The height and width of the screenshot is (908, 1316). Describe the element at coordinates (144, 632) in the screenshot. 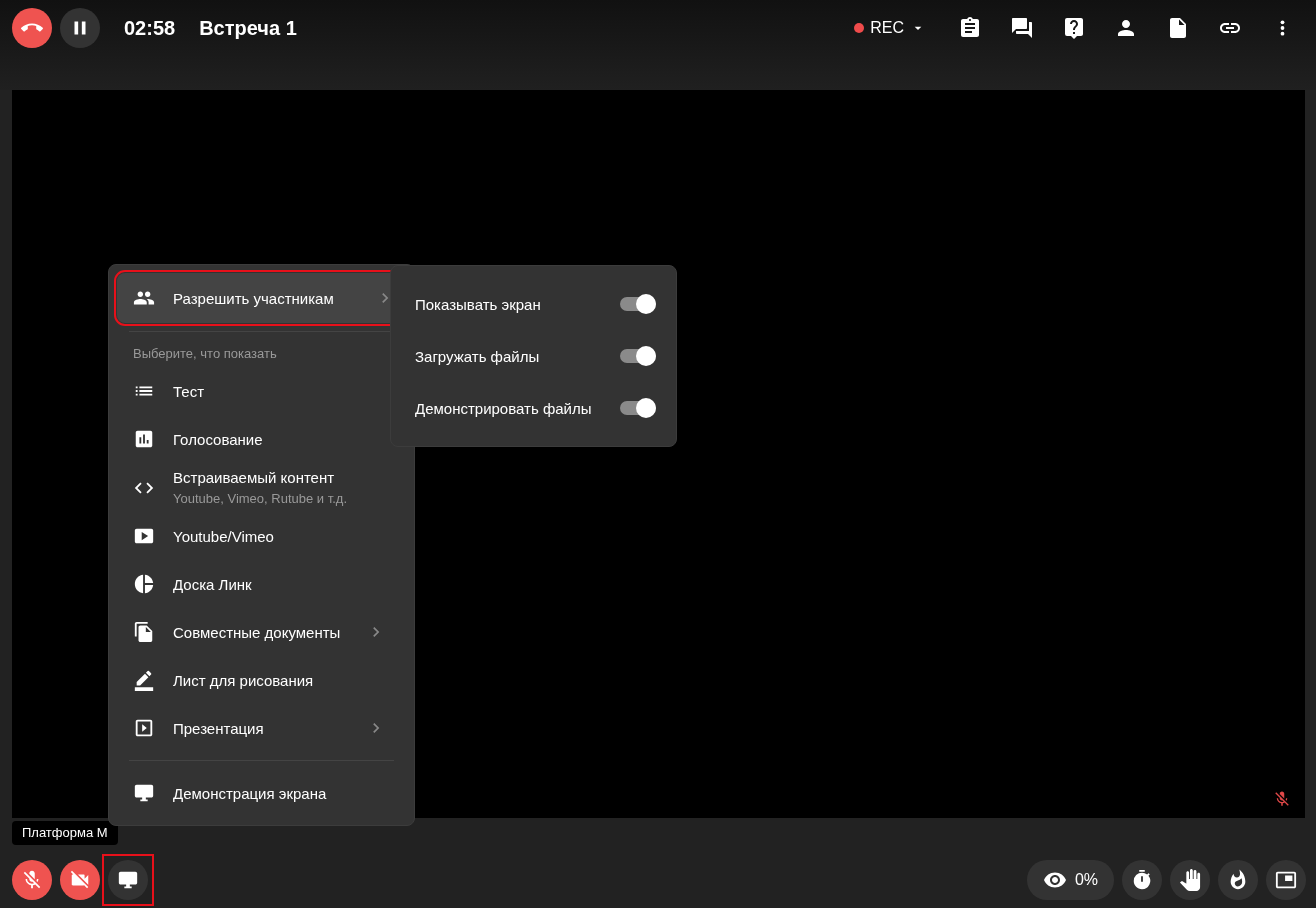

I see `documents-icon` at that location.